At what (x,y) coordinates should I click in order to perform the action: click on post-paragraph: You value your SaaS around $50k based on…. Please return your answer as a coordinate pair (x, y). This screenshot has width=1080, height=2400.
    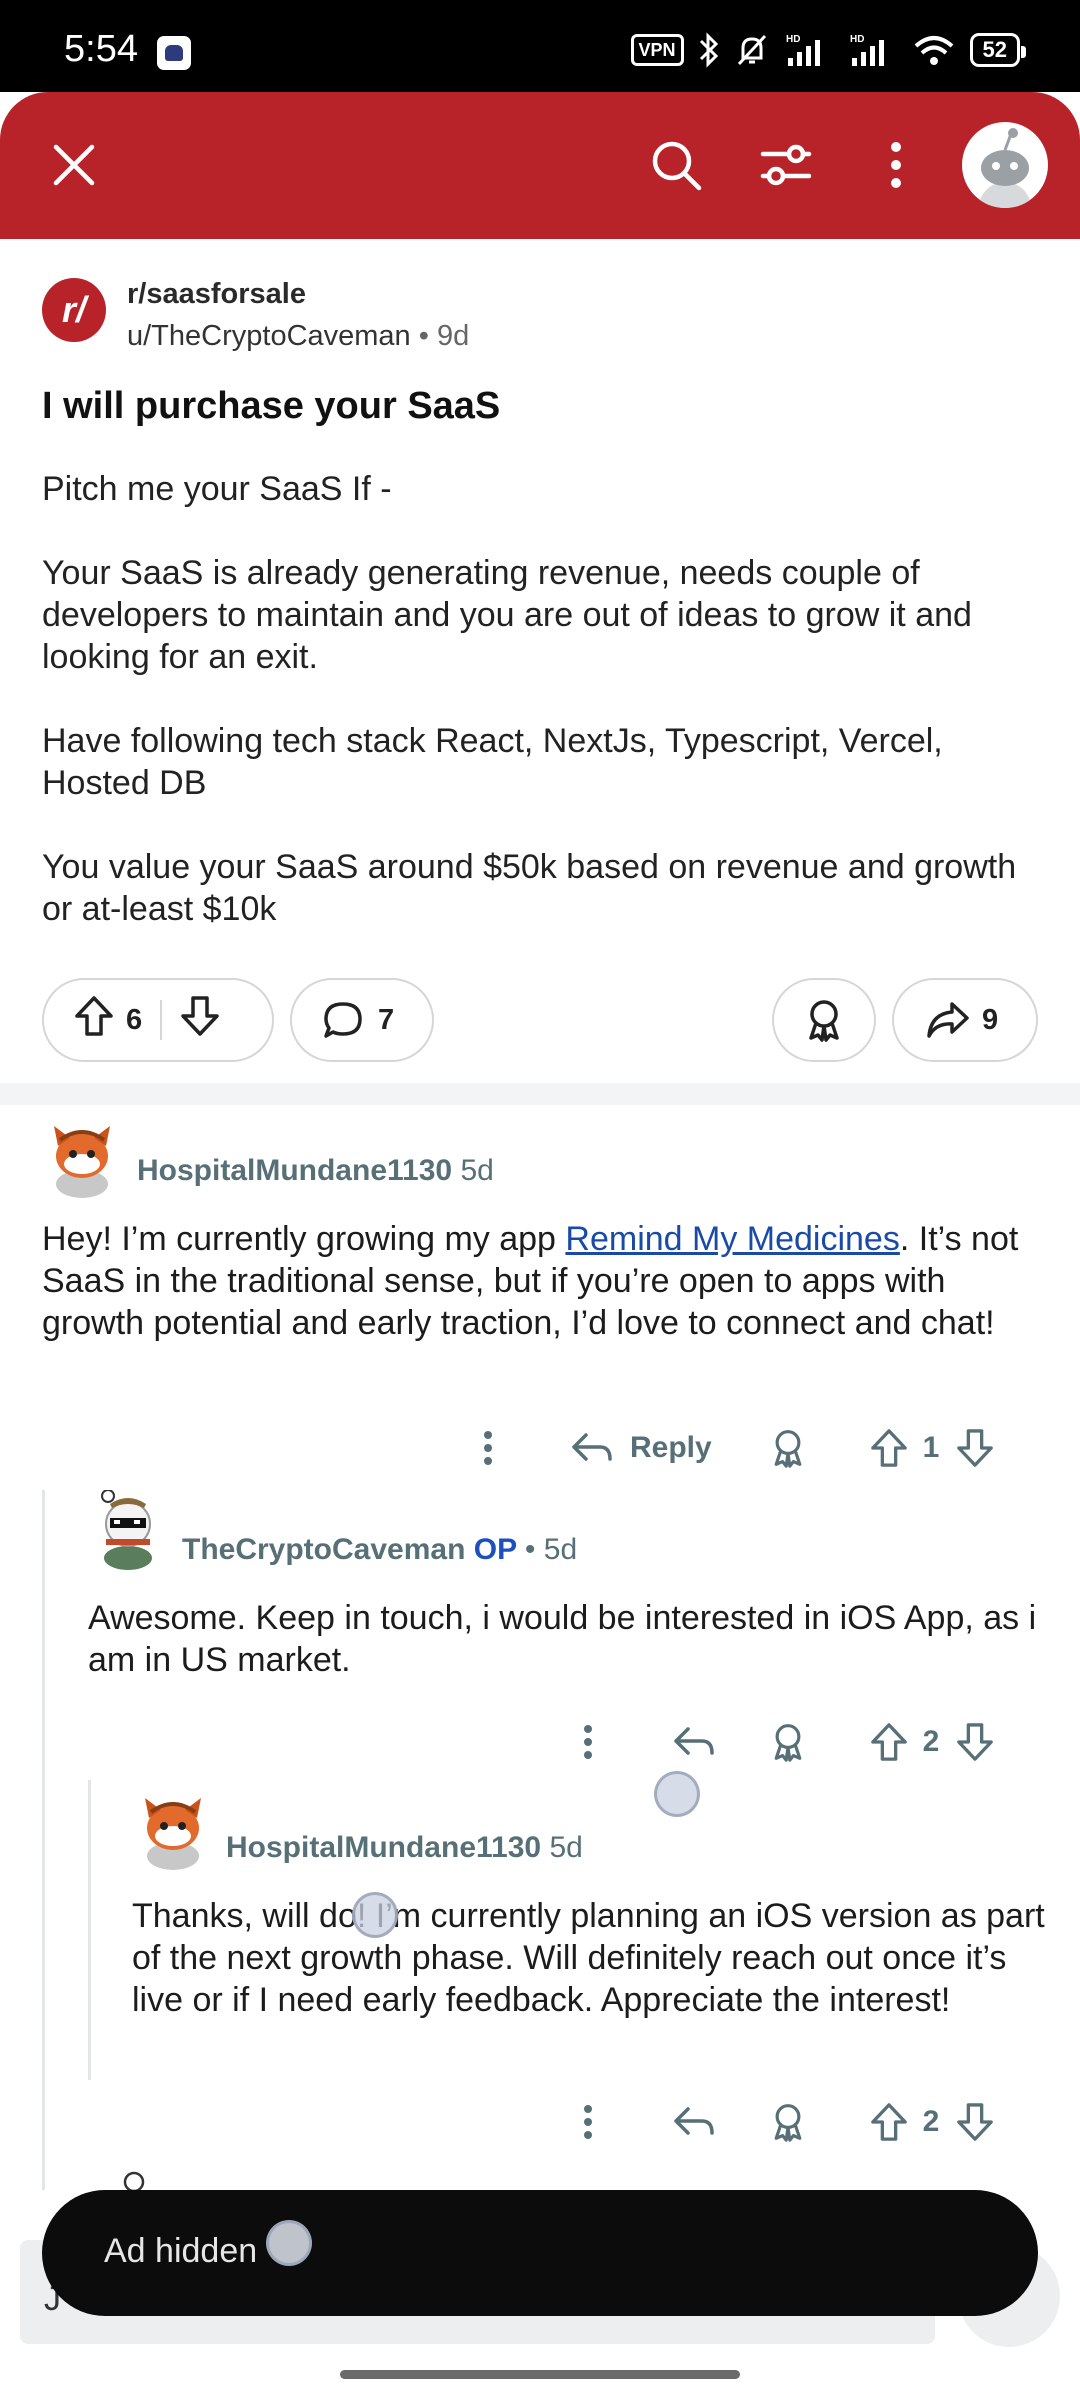
    Looking at the image, I should click on (529, 888).